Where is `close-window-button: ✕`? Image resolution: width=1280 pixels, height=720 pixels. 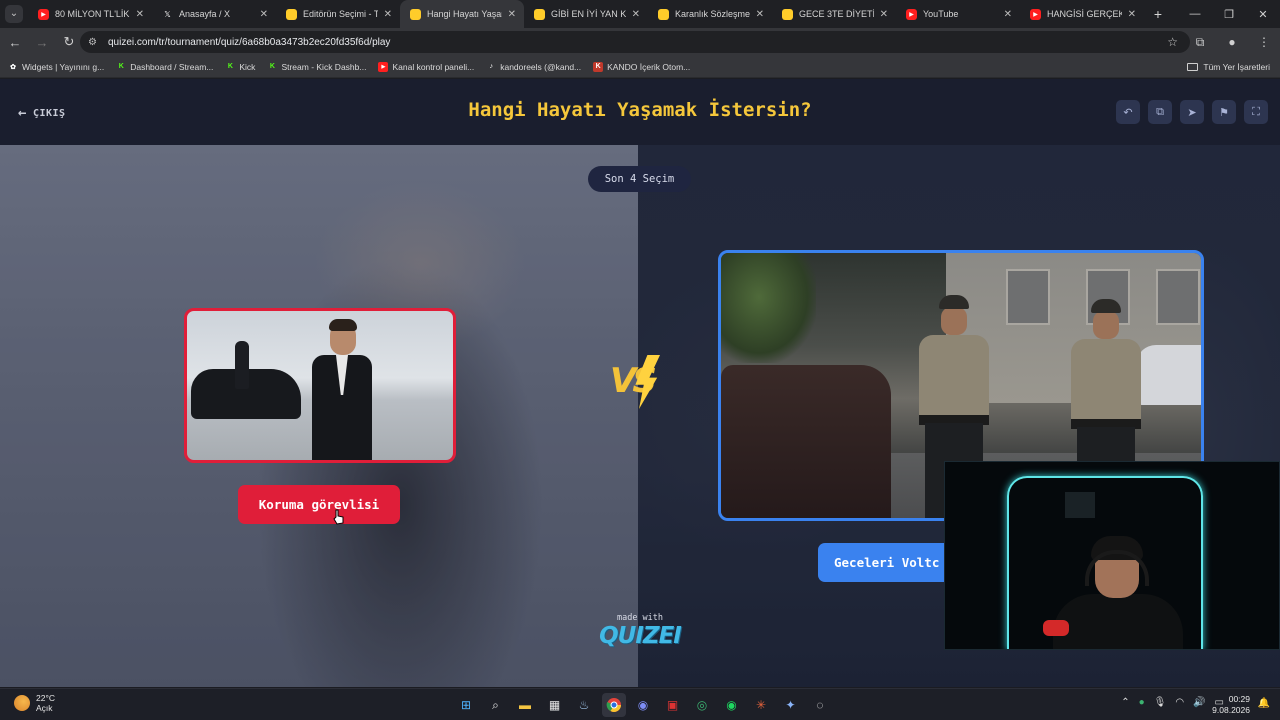
close-window-button: ✕ is located at coordinates (1263, 14).